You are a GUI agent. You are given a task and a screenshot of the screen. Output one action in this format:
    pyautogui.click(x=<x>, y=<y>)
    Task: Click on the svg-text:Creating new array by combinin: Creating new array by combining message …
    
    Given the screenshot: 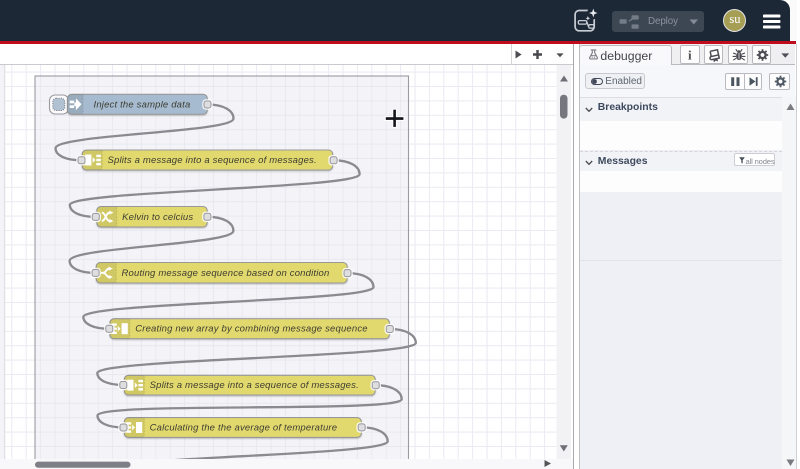 What is the action you would take?
    pyautogui.click(x=251, y=329)
    